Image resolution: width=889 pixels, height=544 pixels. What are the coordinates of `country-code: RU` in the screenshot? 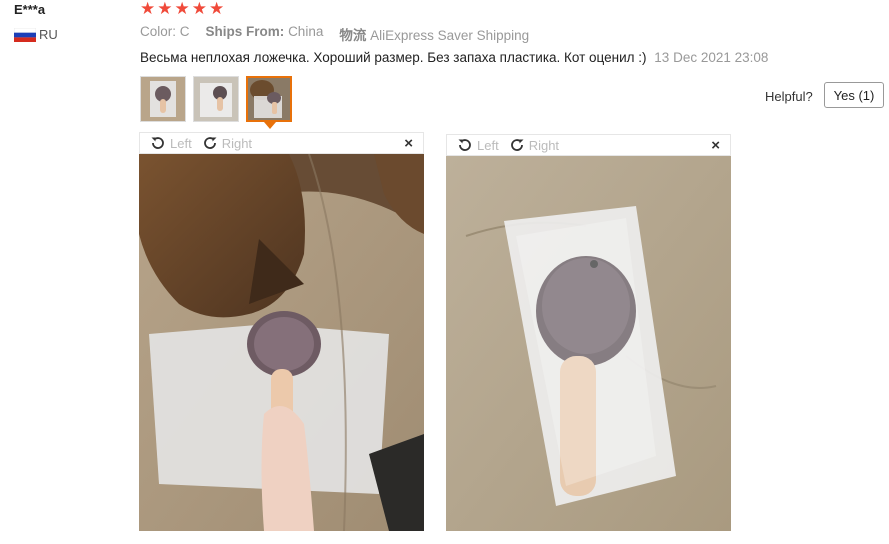 It's located at (48, 34).